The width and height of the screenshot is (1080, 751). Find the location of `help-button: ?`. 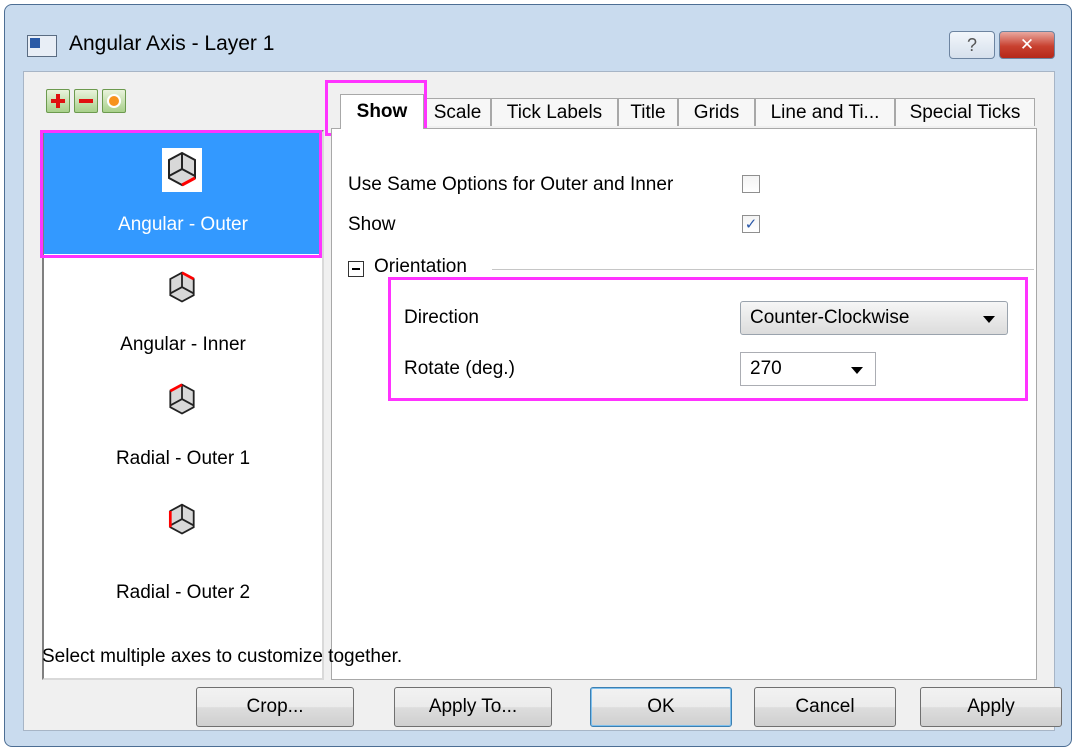

help-button: ? is located at coordinates (972, 45).